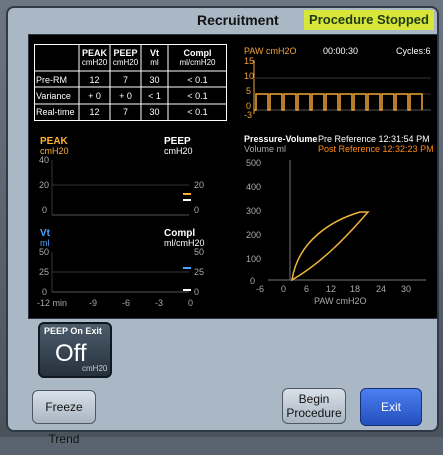  I want to click on col-peep-label: PEEP, so click(125, 53).